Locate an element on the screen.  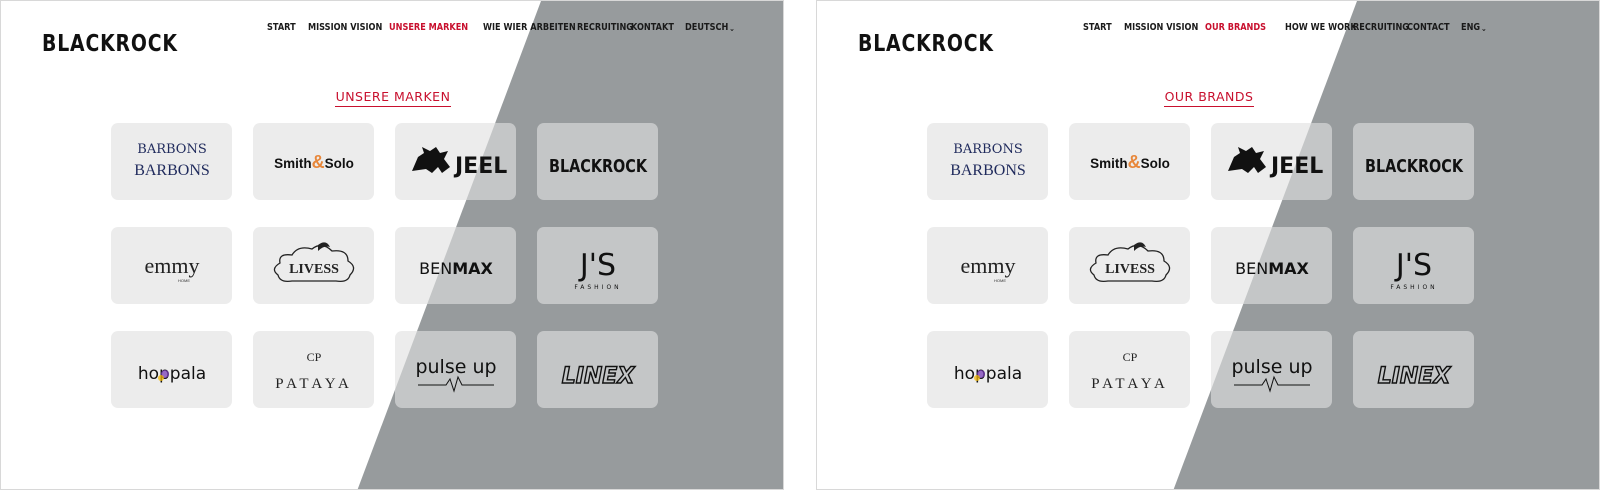
nav-item-label: OUR BRANDS is located at coordinates (1236, 27).